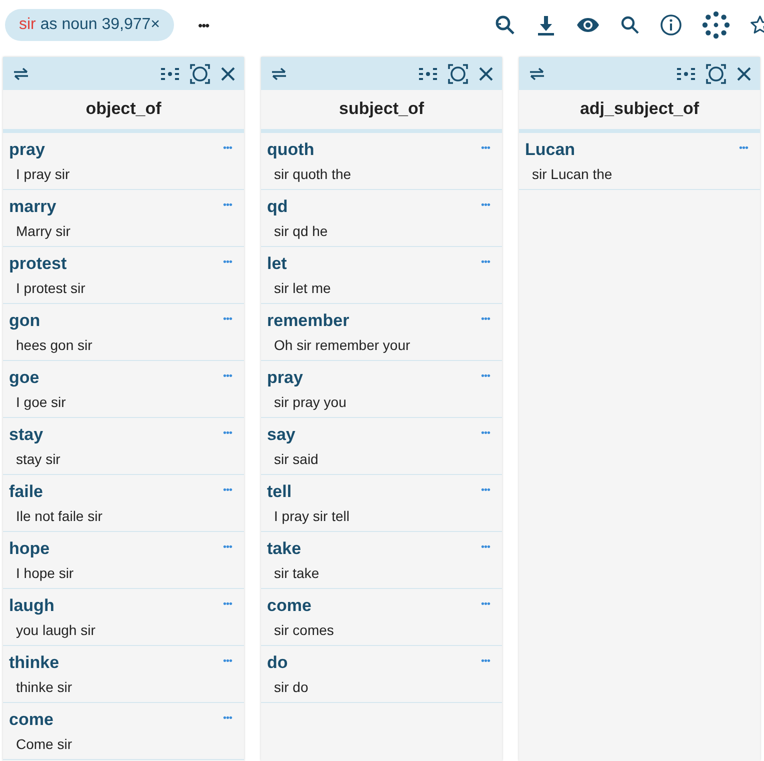 Image resolution: width=764 pixels, height=761 pixels. I want to click on collocate-word: goe, so click(24, 377).